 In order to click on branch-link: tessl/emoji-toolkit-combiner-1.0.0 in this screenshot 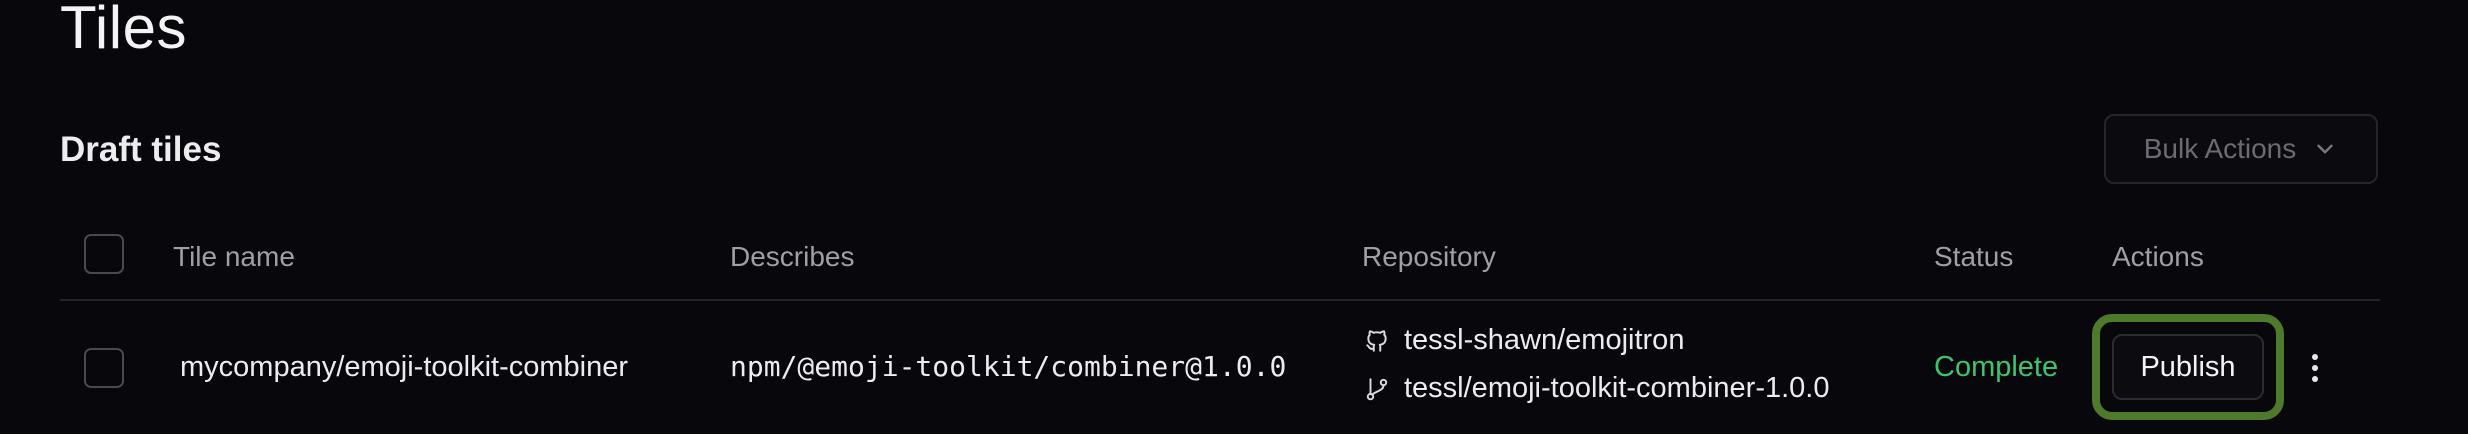, I will do `click(1596, 388)`.